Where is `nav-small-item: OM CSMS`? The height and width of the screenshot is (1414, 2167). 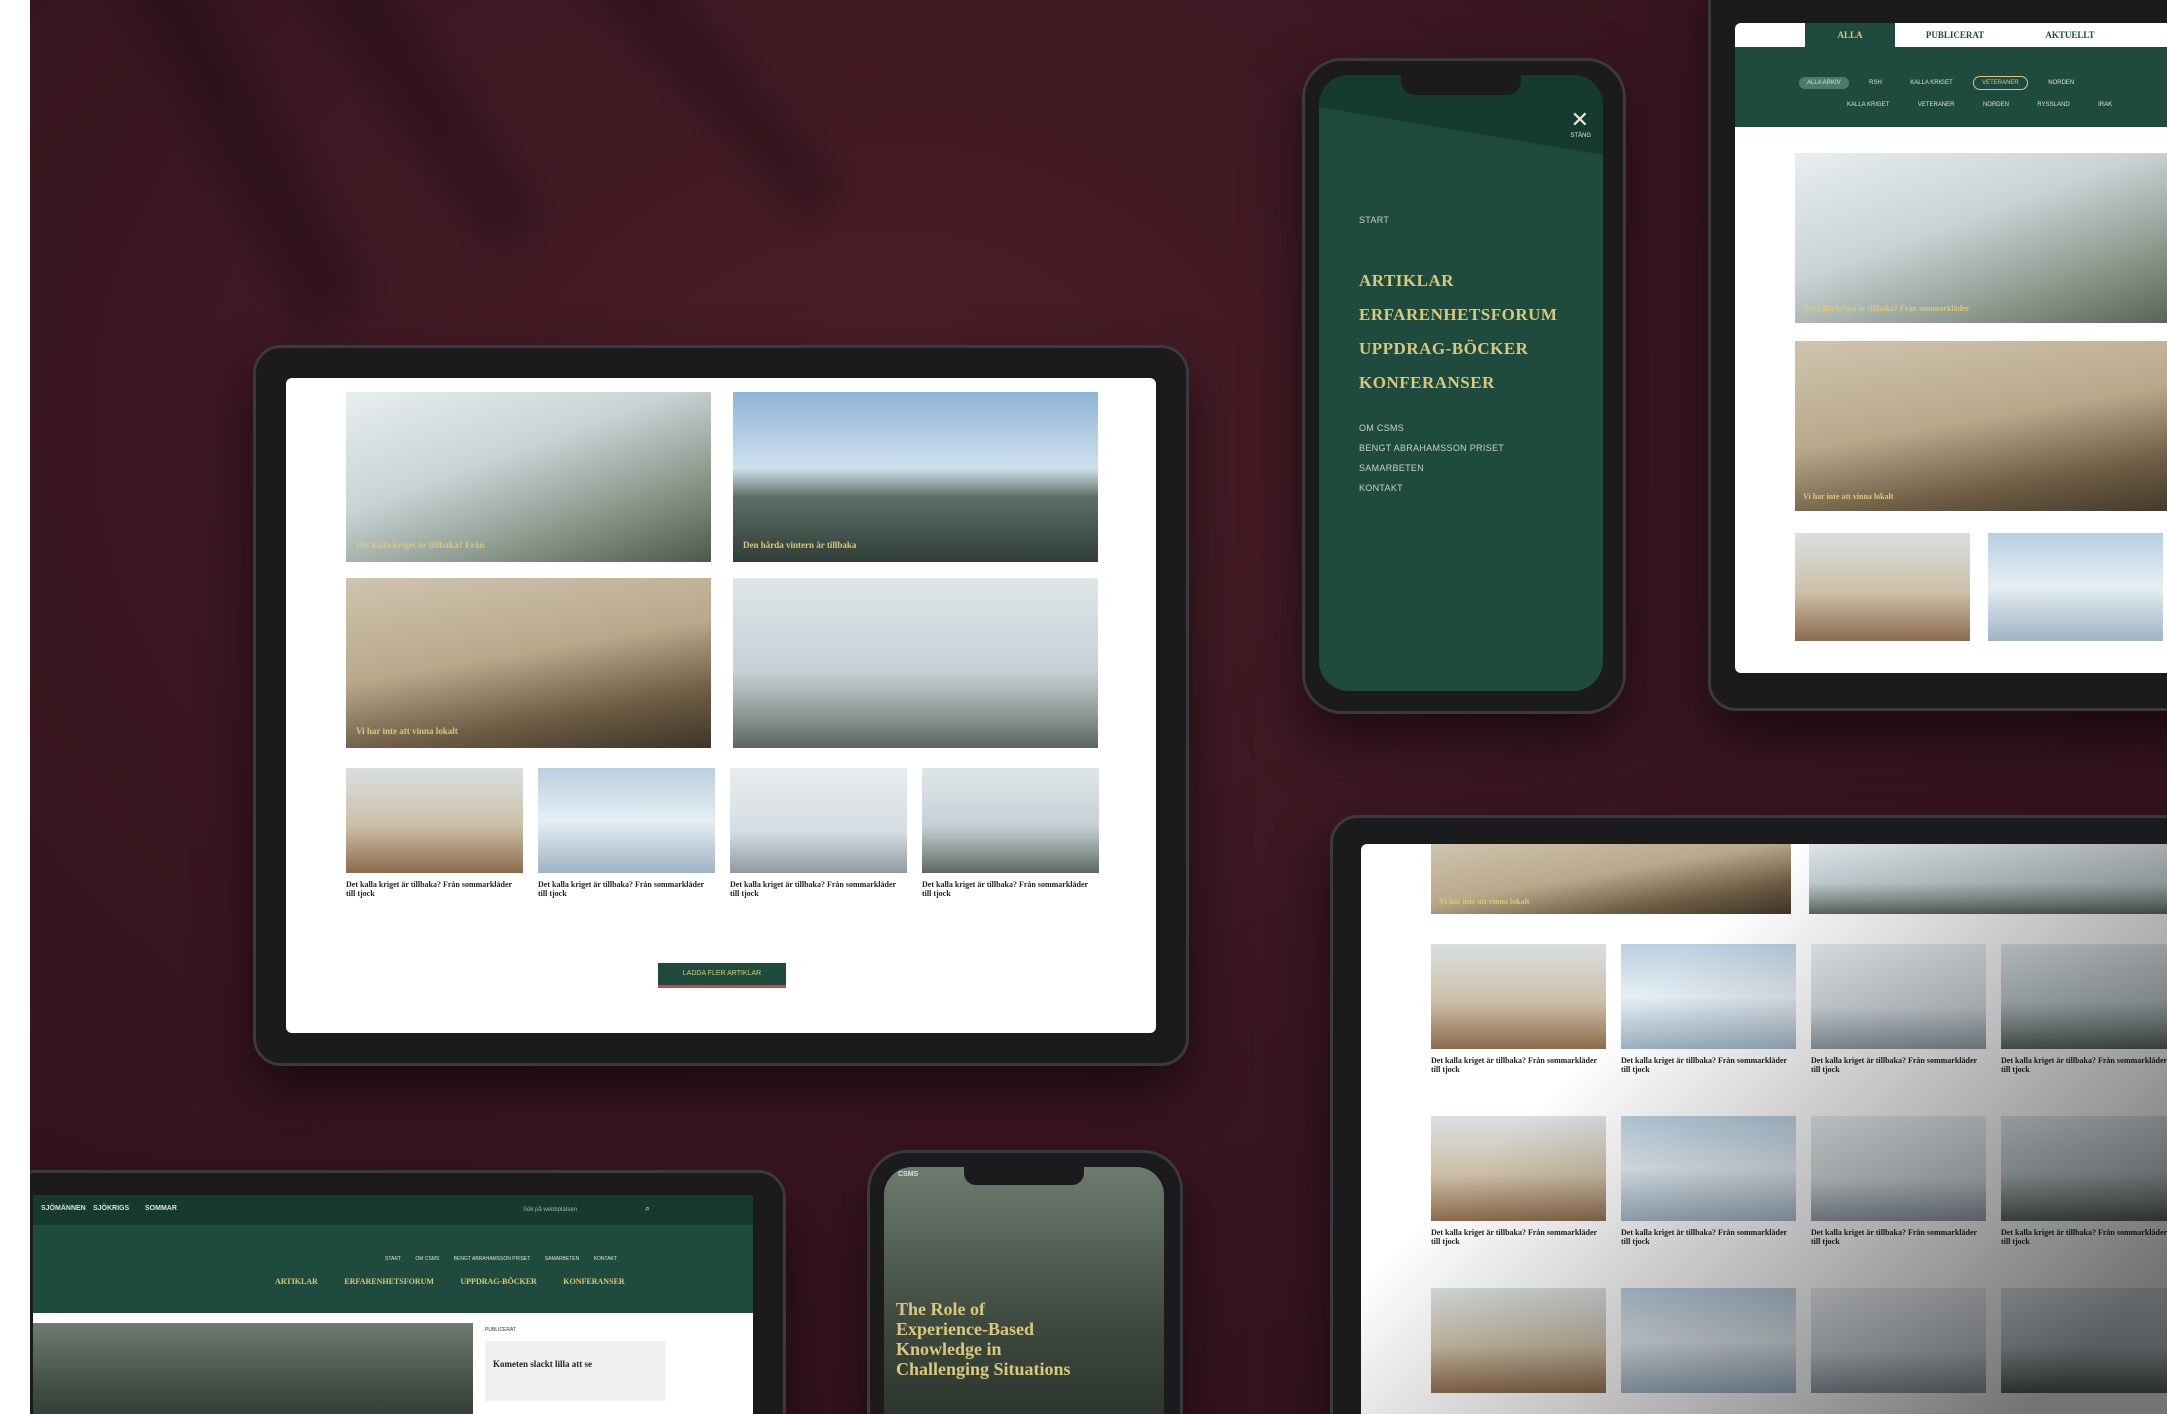 nav-small-item: OM CSMS is located at coordinates (427, 1259).